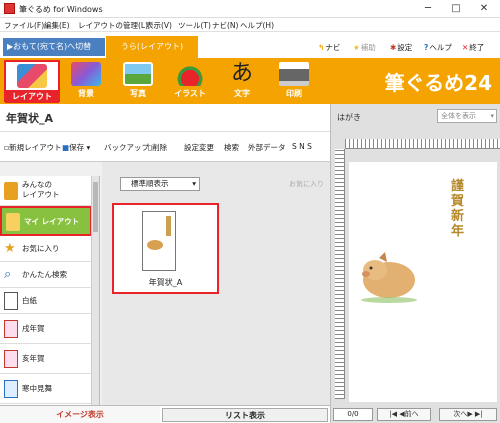 The height and width of the screenshot is (423, 500). Describe the element at coordinates (411, 414) in the screenshot. I see `prev-label: 前へ` at that location.